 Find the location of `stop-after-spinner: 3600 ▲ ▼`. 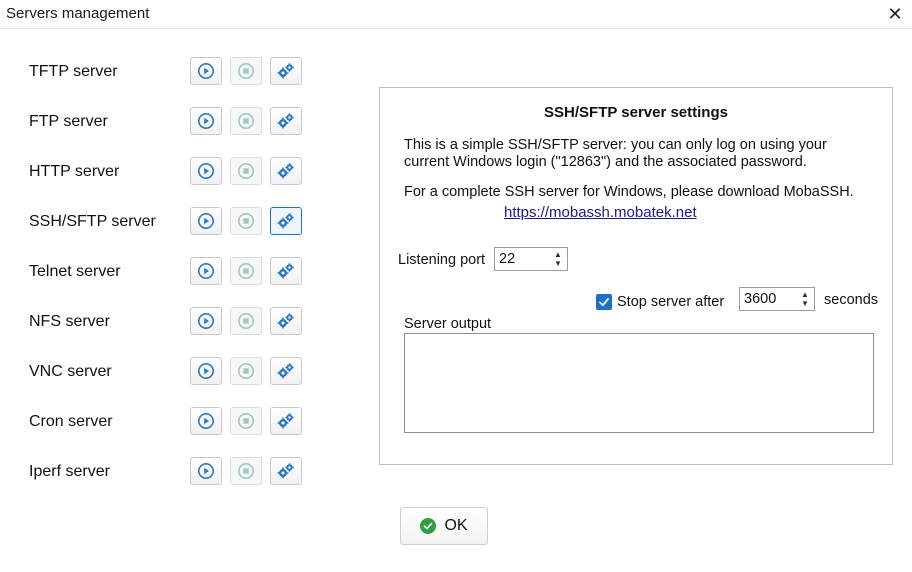

stop-after-spinner: 3600 ▲ ▼ is located at coordinates (777, 299).